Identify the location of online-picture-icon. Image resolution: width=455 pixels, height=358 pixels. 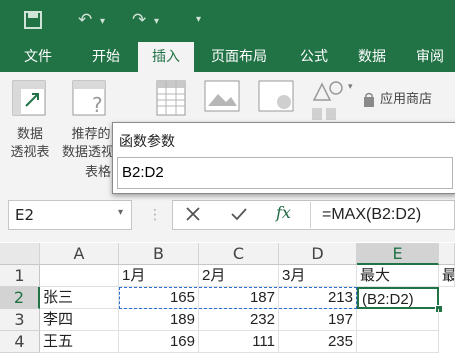
(276, 96).